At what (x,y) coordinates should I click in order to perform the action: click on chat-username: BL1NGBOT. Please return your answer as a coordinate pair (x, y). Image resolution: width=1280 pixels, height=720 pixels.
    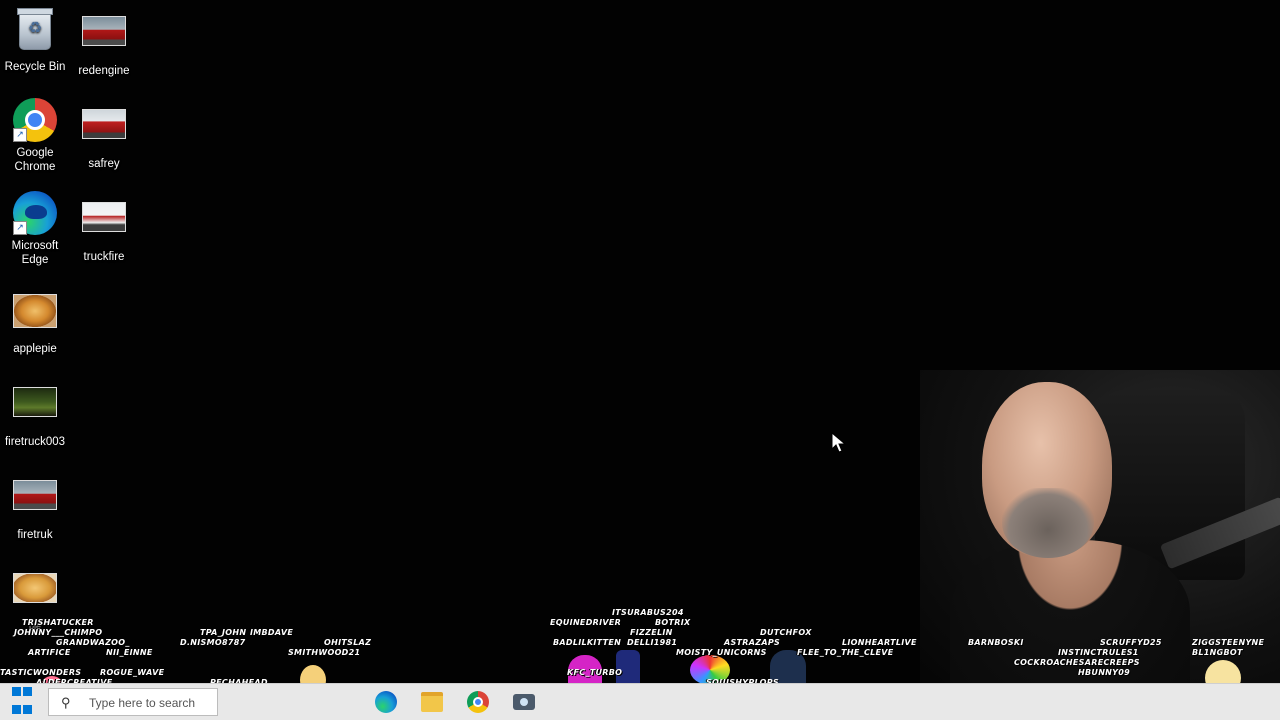
    Looking at the image, I should click on (1217, 652).